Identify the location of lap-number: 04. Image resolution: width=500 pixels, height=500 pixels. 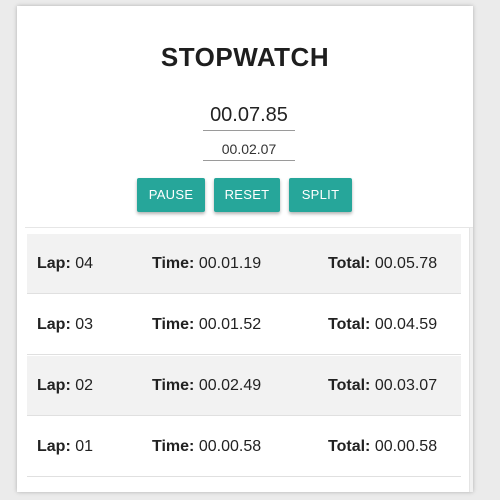
(84, 263).